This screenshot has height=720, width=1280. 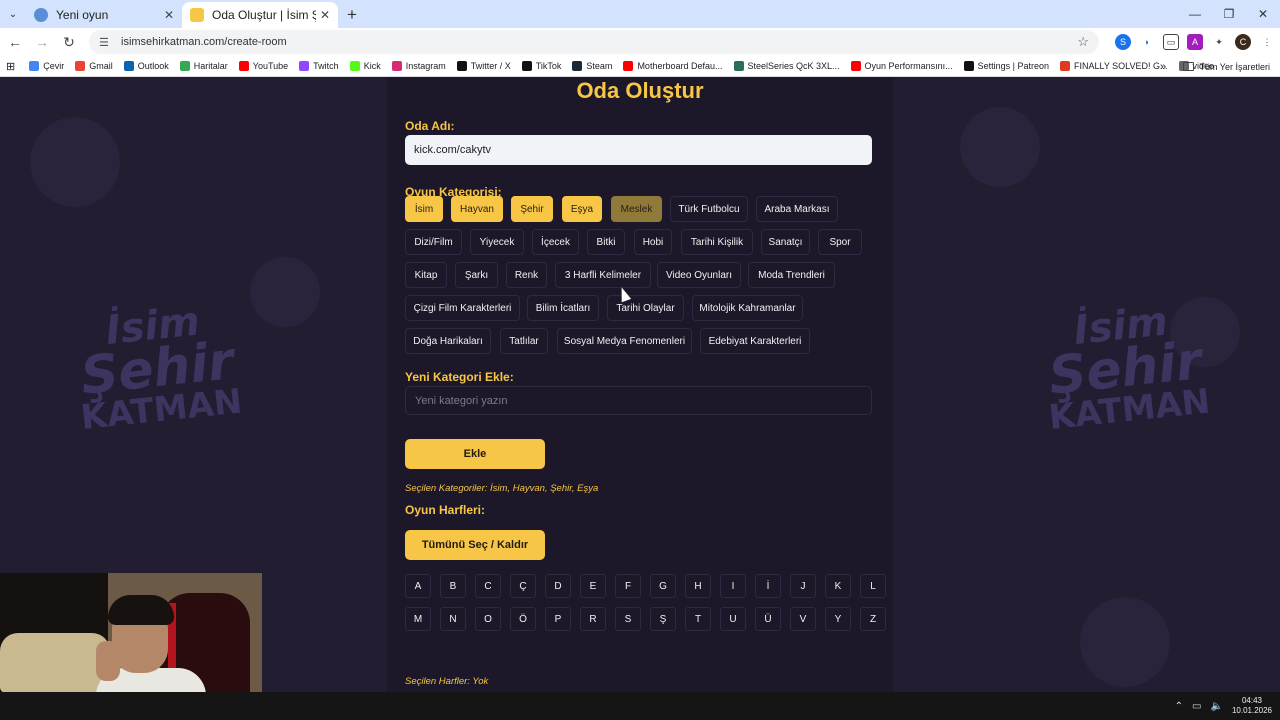 I want to click on letter-button: J, so click(x=803, y=586).